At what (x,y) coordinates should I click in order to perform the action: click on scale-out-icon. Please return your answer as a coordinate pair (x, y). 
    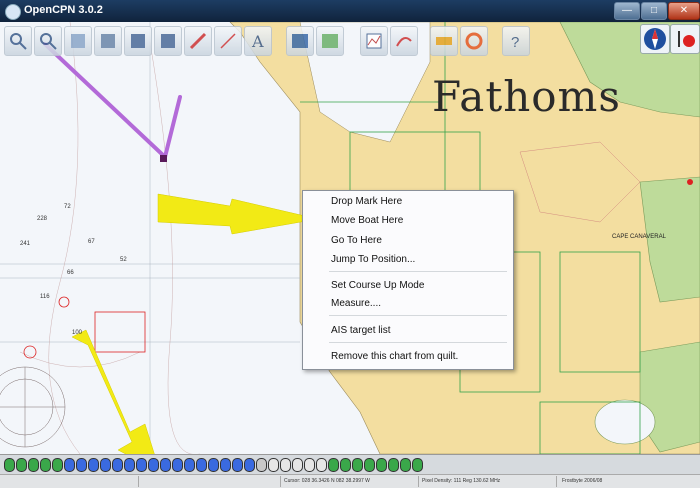
    Looking at the image, I should click on (108, 41).